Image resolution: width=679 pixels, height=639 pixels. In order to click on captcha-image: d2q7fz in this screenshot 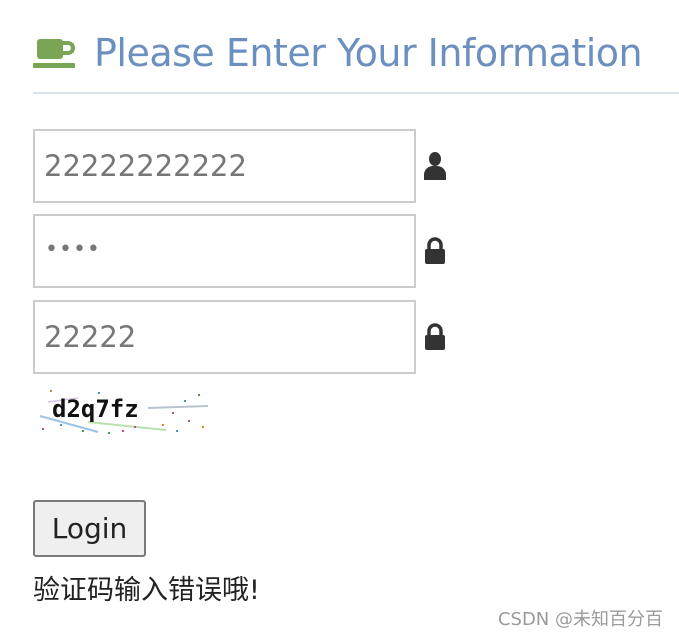, I will do `click(124, 411)`.